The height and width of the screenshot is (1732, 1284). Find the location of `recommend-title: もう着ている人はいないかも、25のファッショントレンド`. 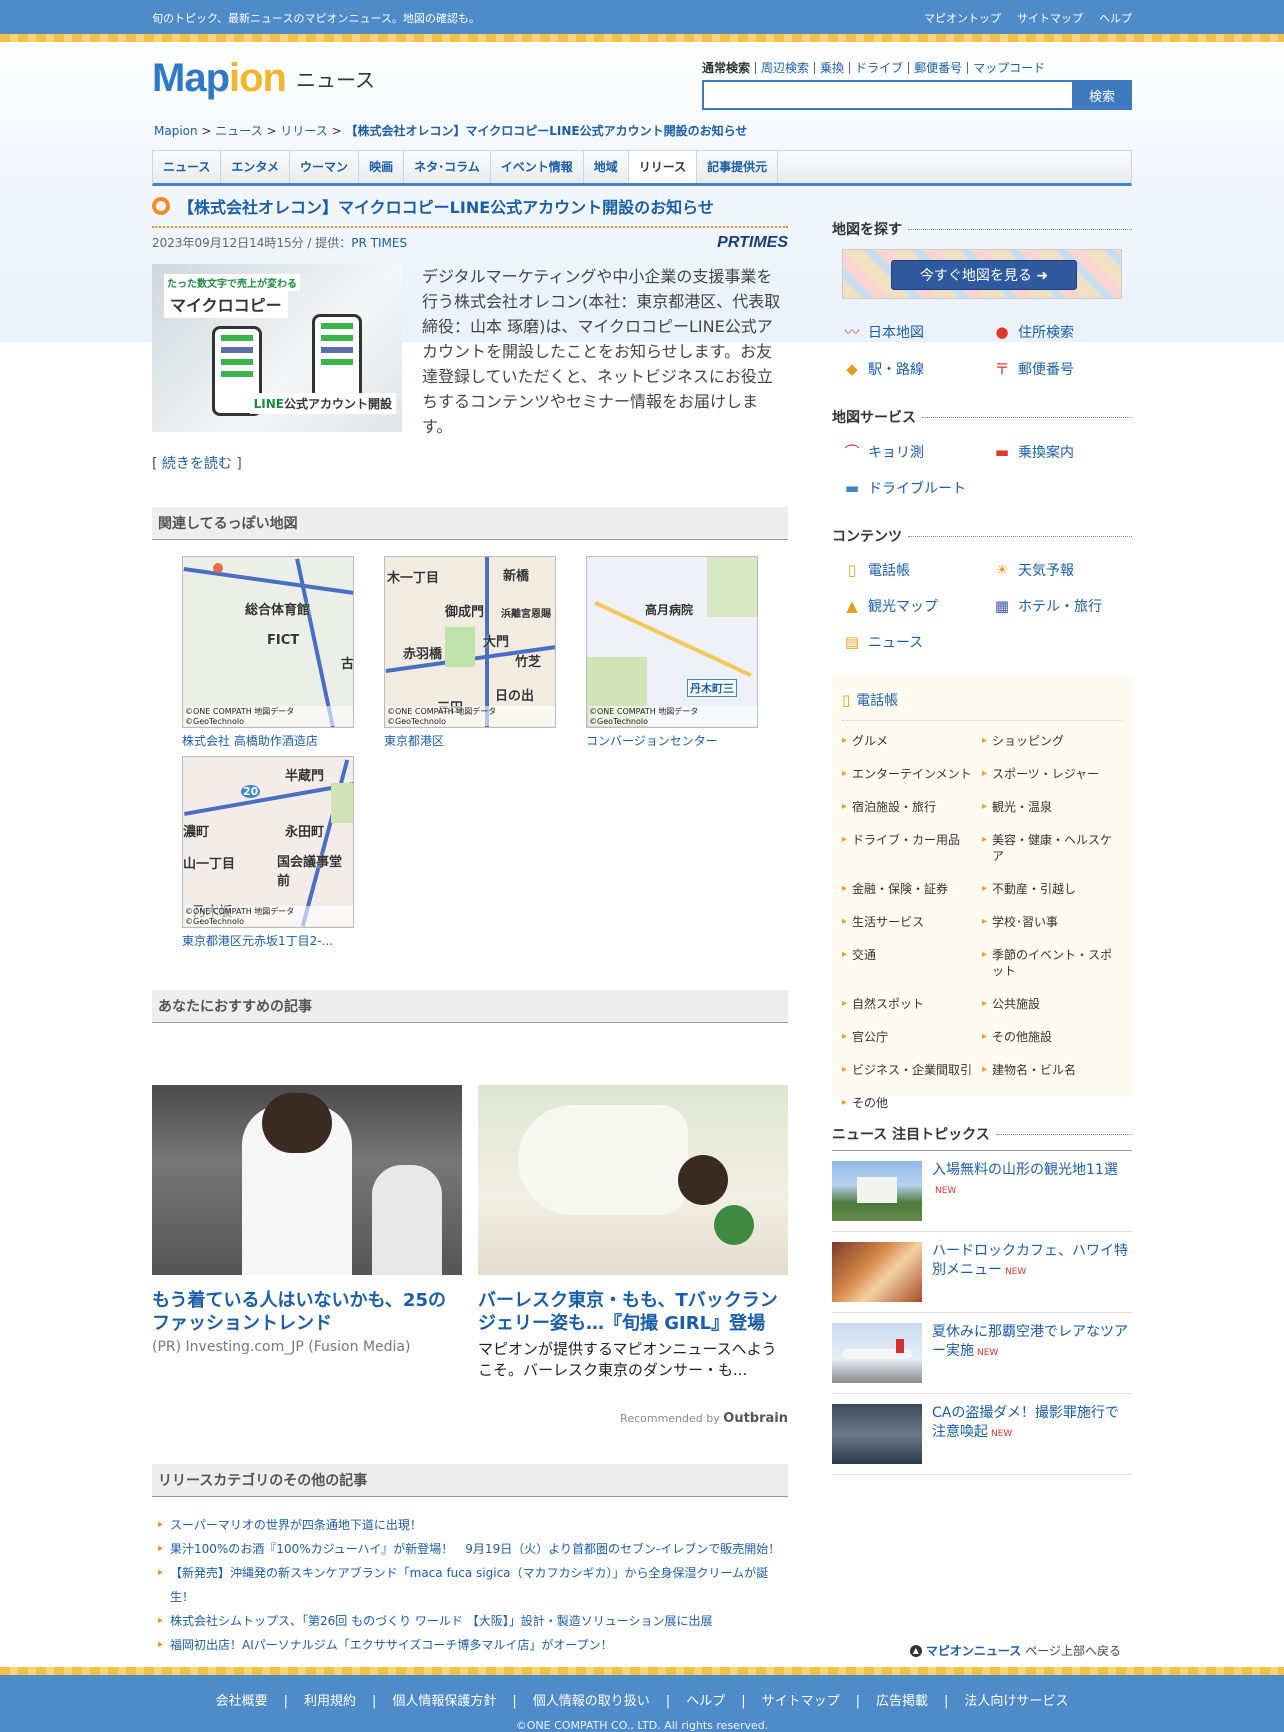

recommend-title: もう着ている人はいないかも、25のファッショントレンド is located at coordinates (307, 1312).